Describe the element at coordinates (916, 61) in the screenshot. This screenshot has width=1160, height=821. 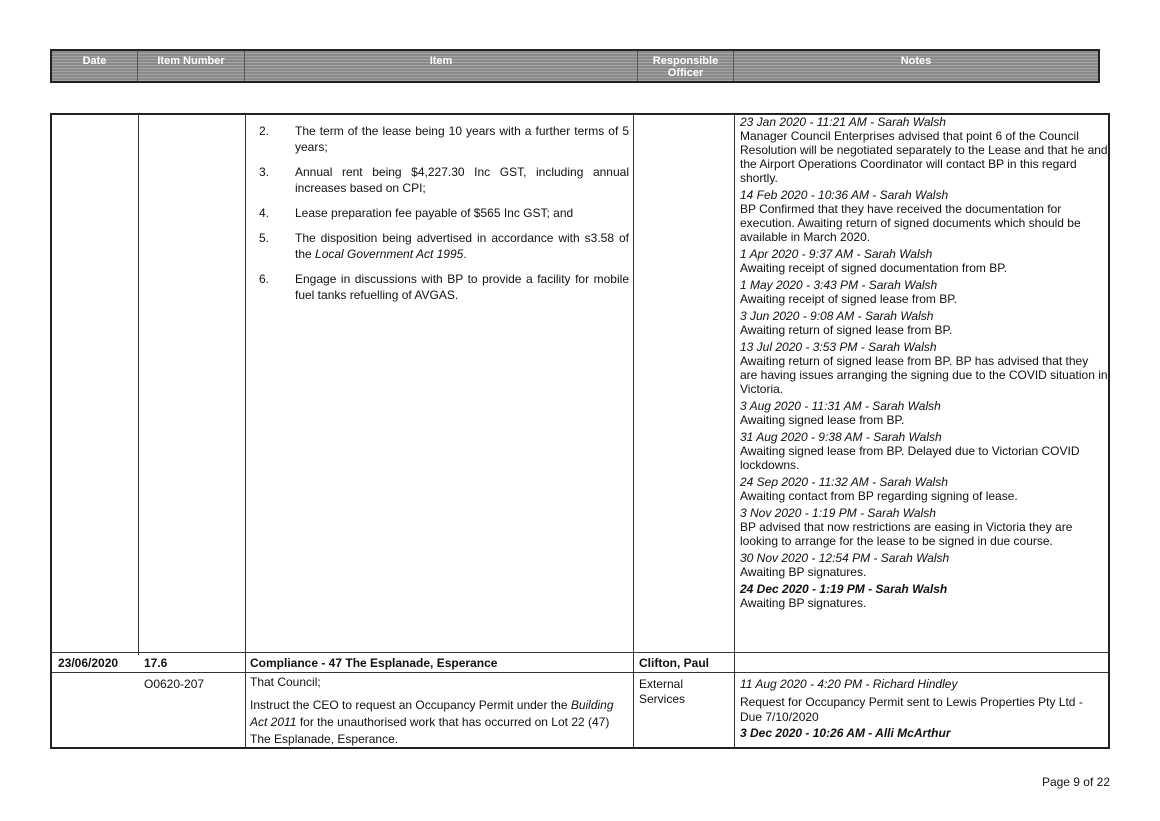
I see `col-header-notes: Notes` at that location.